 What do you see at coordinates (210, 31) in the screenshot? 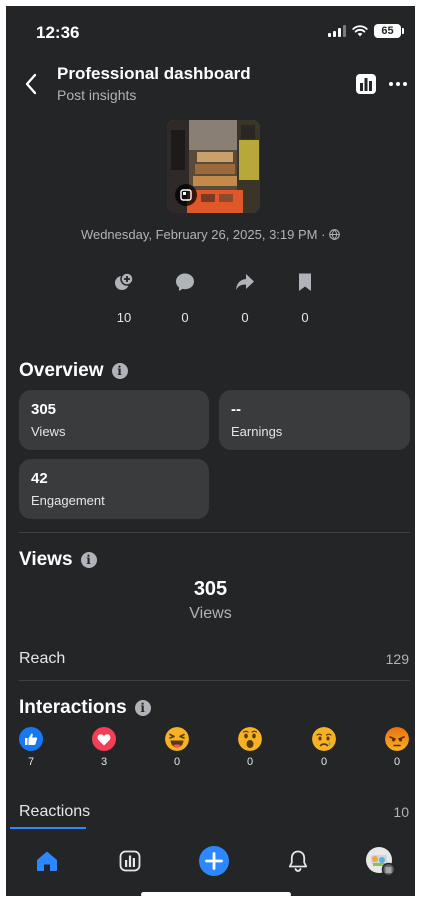
I see `status-bar: 12:36 65` at bounding box center [210, 31].